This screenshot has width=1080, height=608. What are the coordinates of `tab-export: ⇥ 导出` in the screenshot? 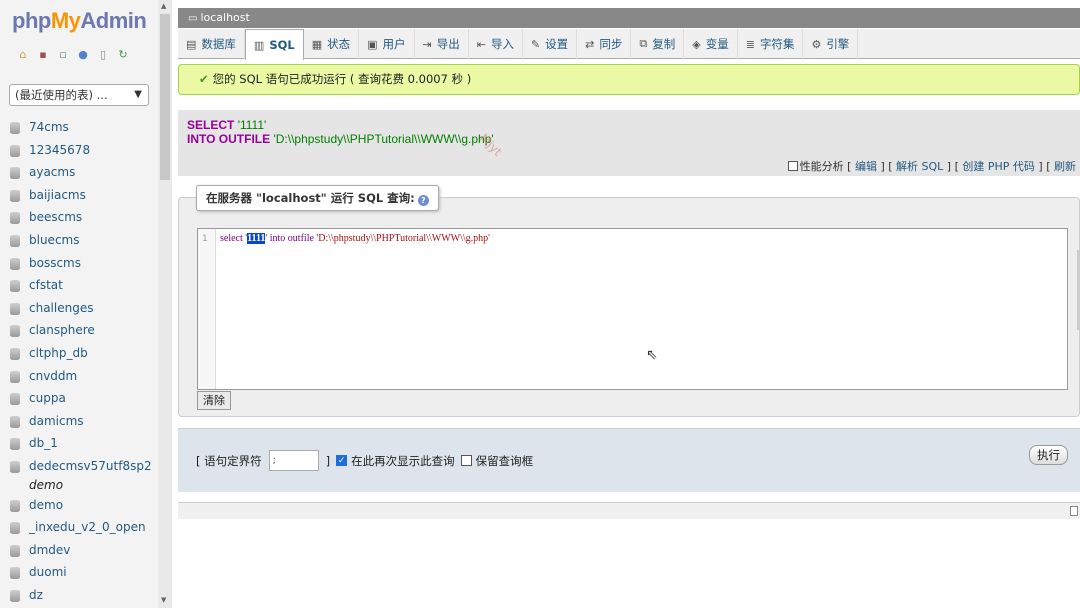 It's located at (442, 44).